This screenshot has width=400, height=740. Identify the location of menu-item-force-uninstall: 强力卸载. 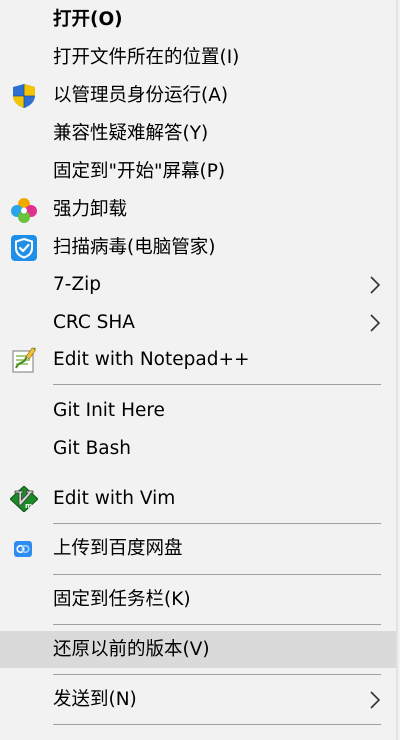
(198, 209).